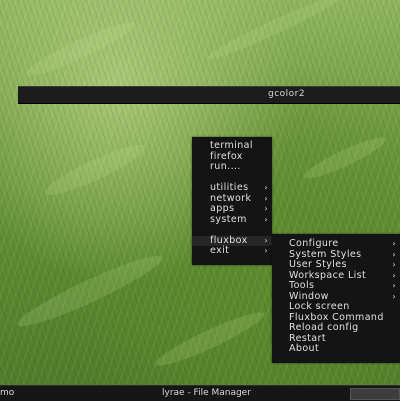 The width and height of the screenshot is (400, 401). Describe the element at coordinates (318, 264) in the screenshot. I see `menu-item-label: User Styles` at that location.